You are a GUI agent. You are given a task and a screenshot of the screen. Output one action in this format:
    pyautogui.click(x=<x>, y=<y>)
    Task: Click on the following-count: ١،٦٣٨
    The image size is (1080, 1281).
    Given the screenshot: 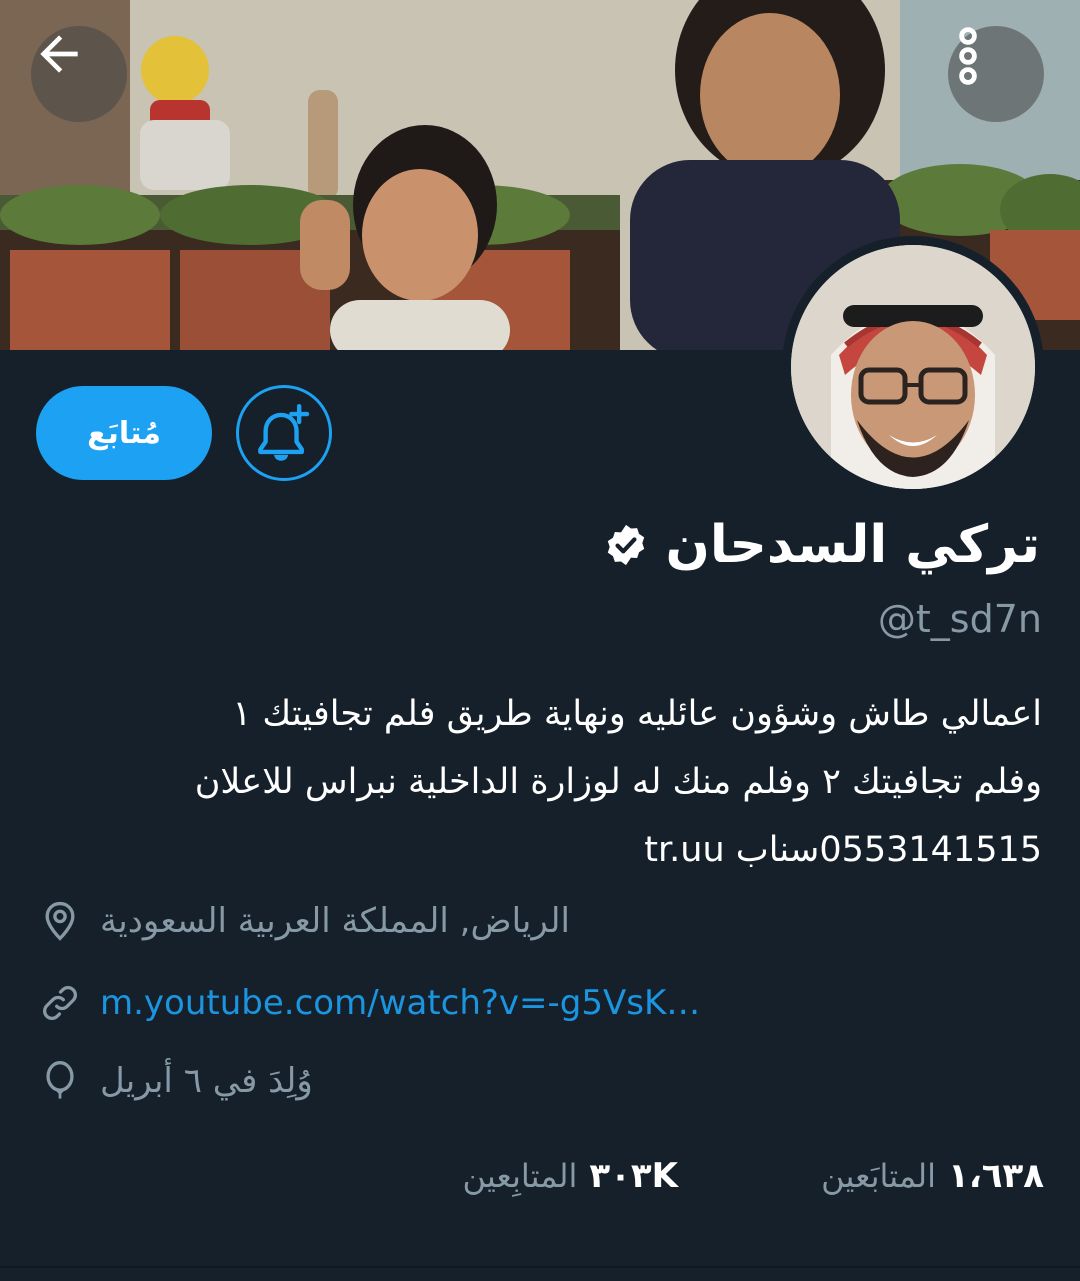 What is the action you would take?
    pyautogui.click(x=996, y=1176)
    